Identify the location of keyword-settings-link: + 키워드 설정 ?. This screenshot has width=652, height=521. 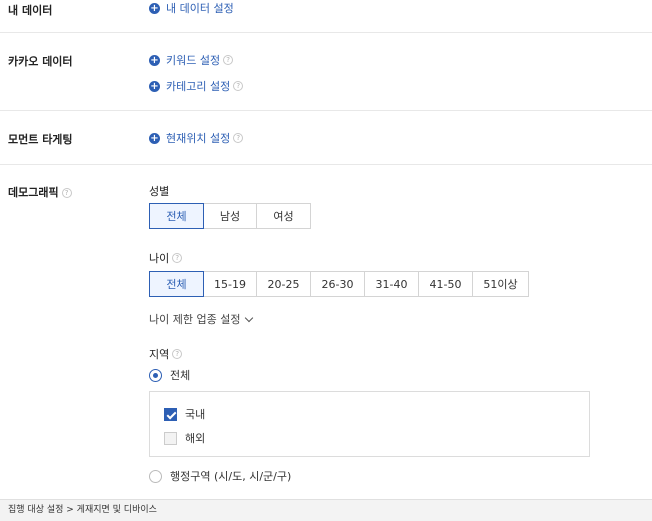
(191, 60).